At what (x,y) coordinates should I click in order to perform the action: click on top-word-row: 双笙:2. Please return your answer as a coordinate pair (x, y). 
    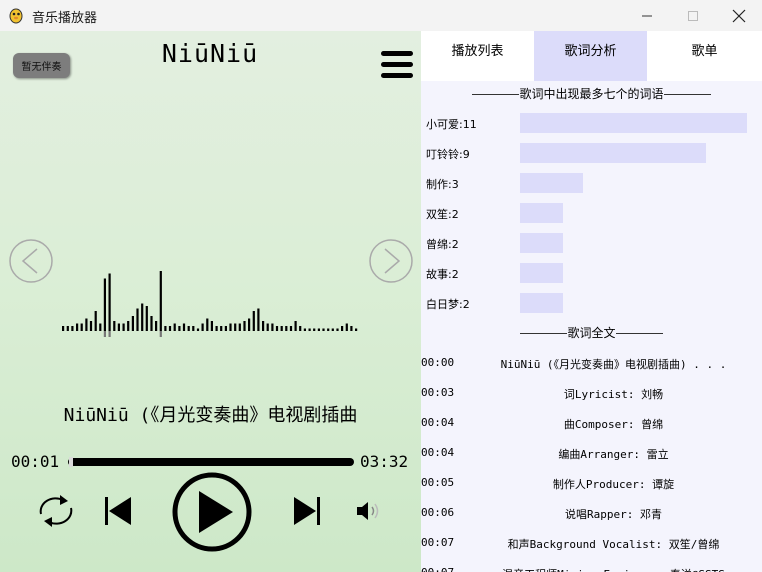
    Looking at the image, I should click on (591, 213).